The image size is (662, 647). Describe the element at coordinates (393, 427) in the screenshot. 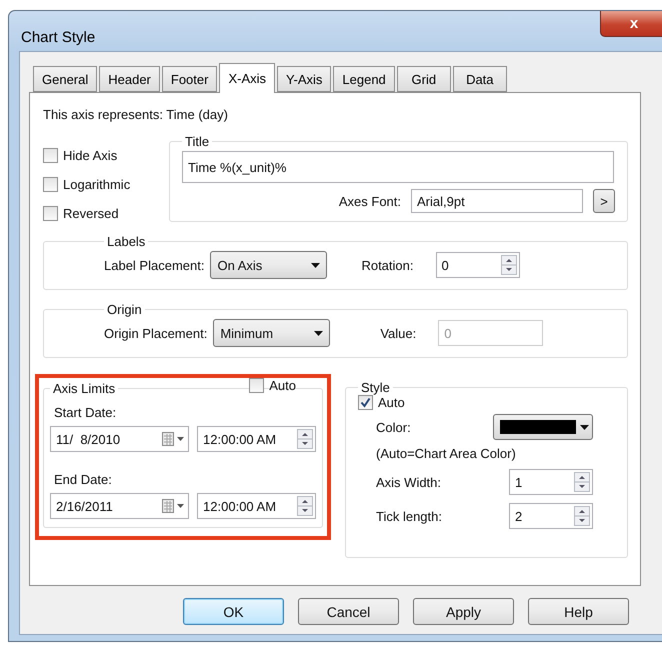

I see `field-label: Color:` at that location.